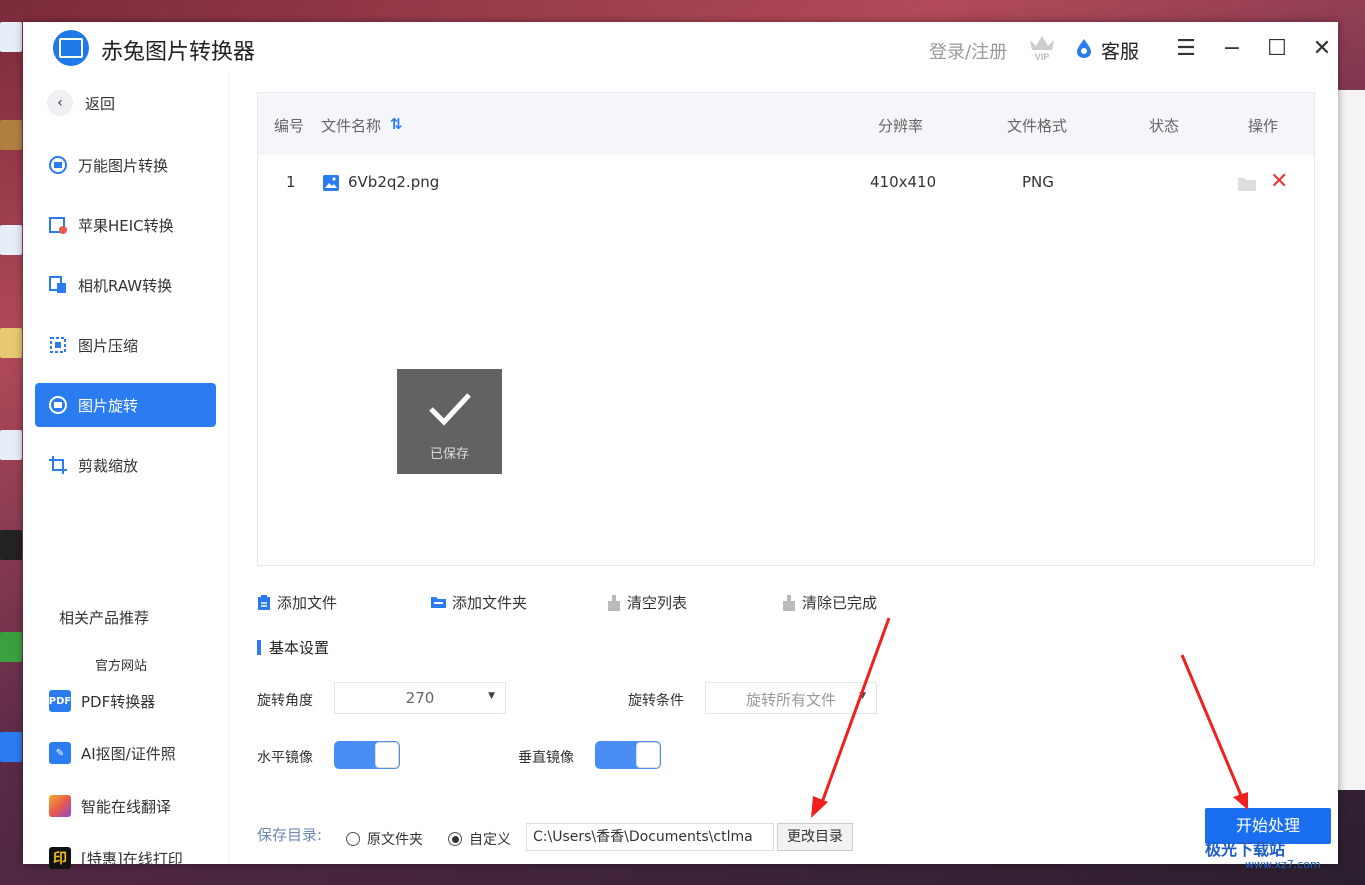 The height and width of the screenshot is (885, 1365). Describe the element at coordinates (1283, 864) in the screenshot. I see `watermark-url: www.xz7.com` at that location.